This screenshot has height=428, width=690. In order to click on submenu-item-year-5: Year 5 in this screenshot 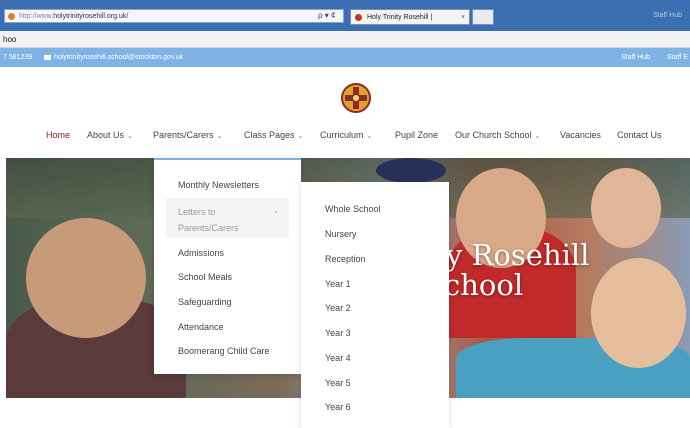, I will do `click(338, 383)`.